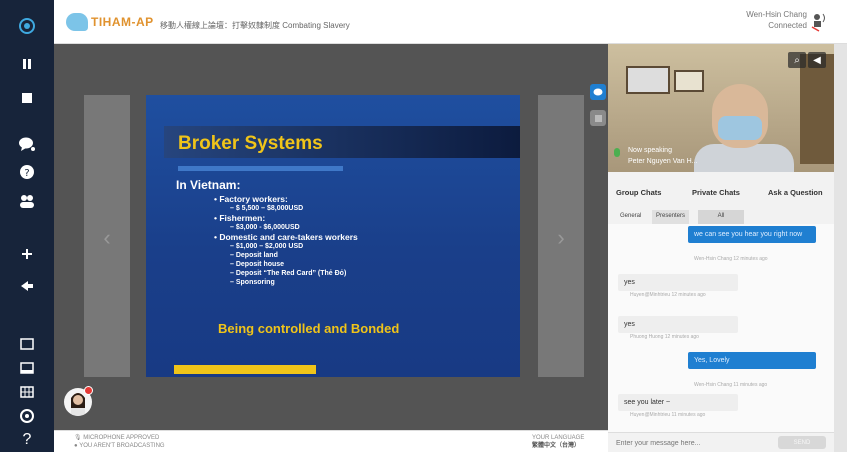 This screenshot has height=452, width=847. What do you see at coordinates (797, 60) in the screenshot?
I see `zoom-icon: ⌕` at bounding box center [797, 60].